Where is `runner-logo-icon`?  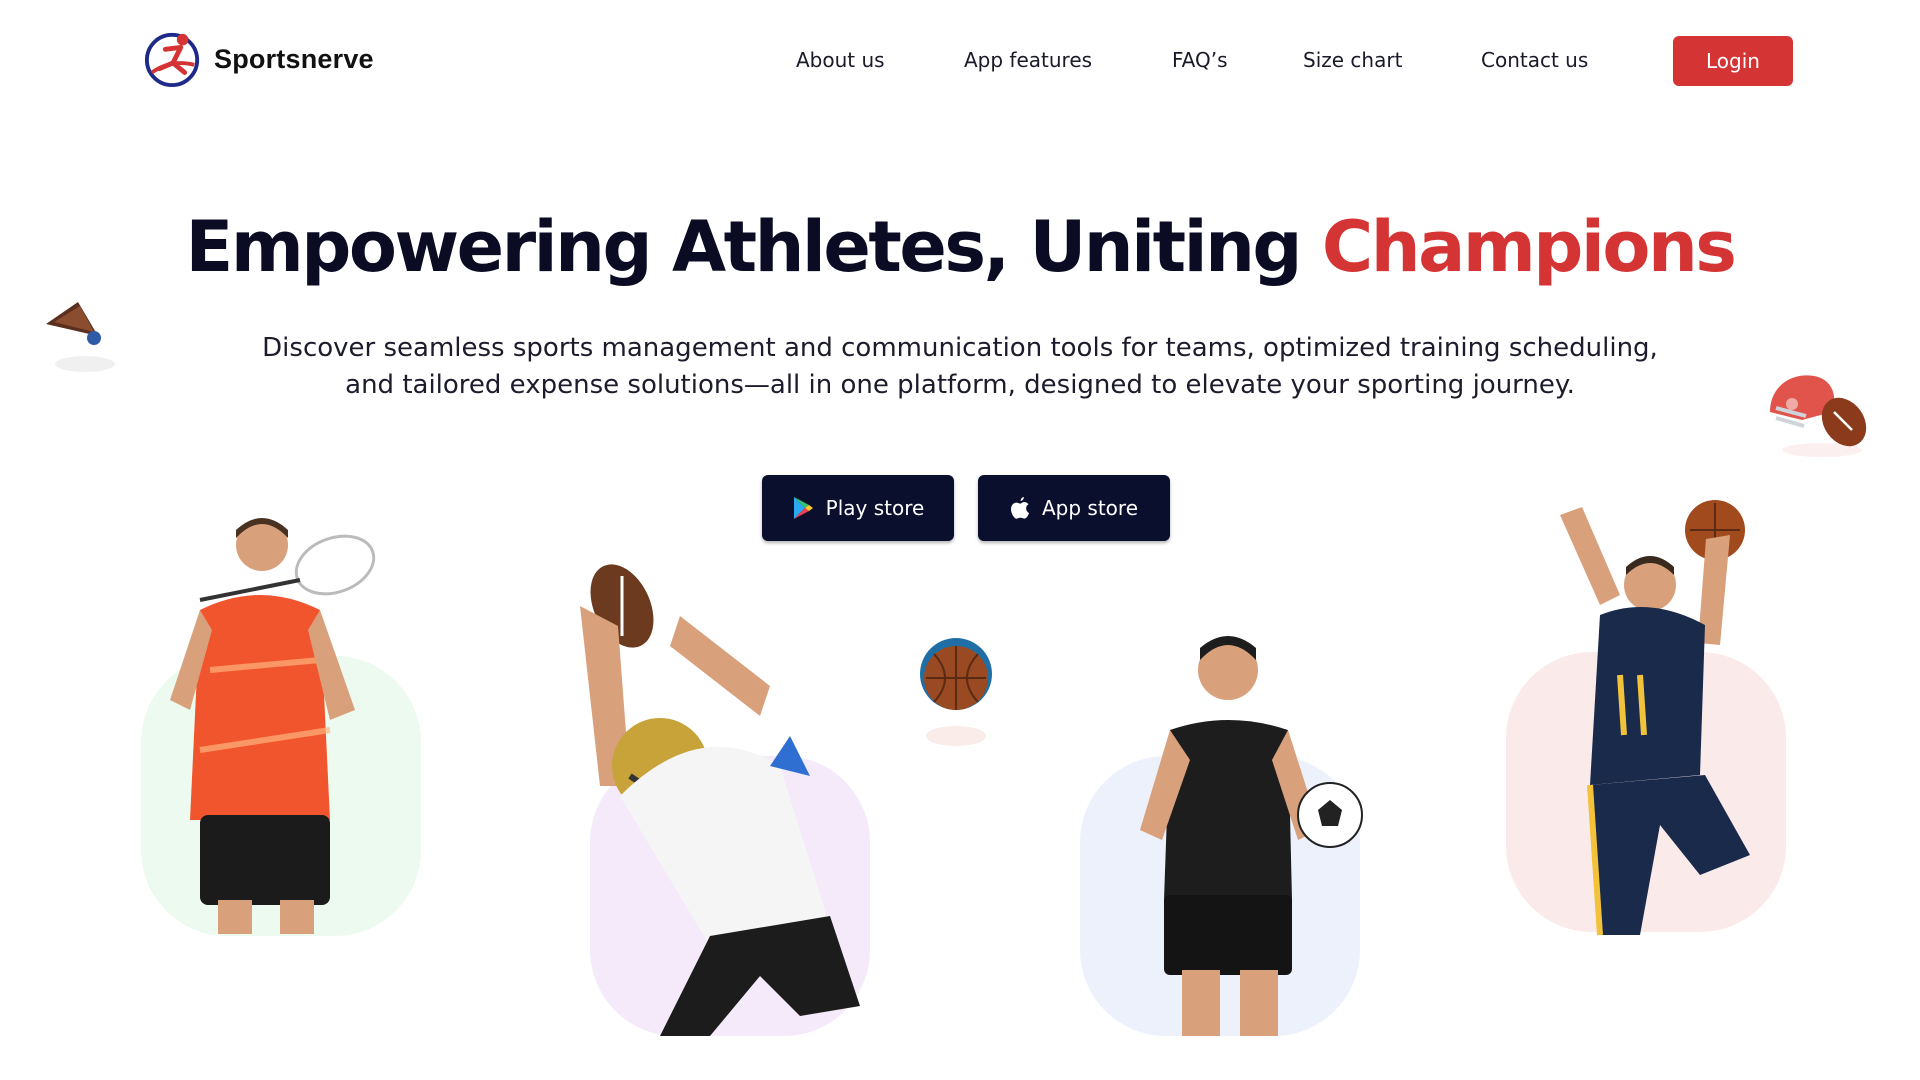
runner-logo-icon is located at coordinates (172, 60).